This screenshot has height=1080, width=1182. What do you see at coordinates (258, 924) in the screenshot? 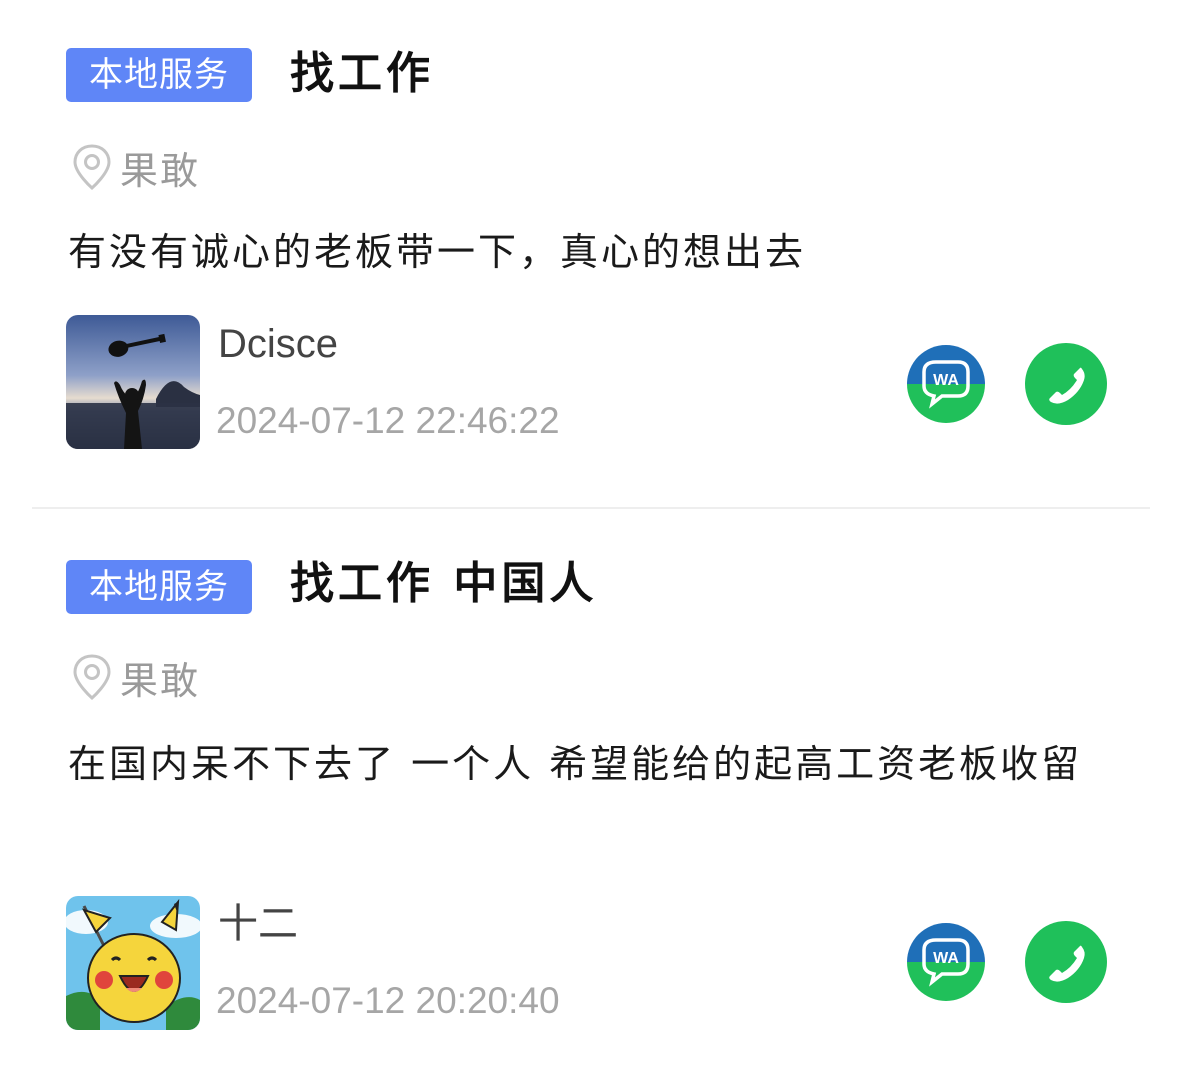
I see `user-name: 十二` at bounding box center [258, 924].